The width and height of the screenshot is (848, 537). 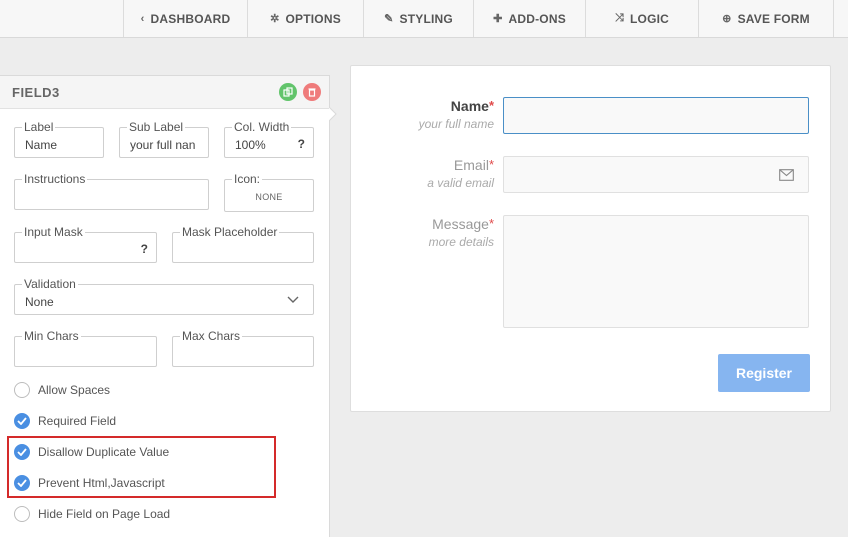 I want to click on col-width-field: Col. Width 100% ?, so click(x=269, y=139).